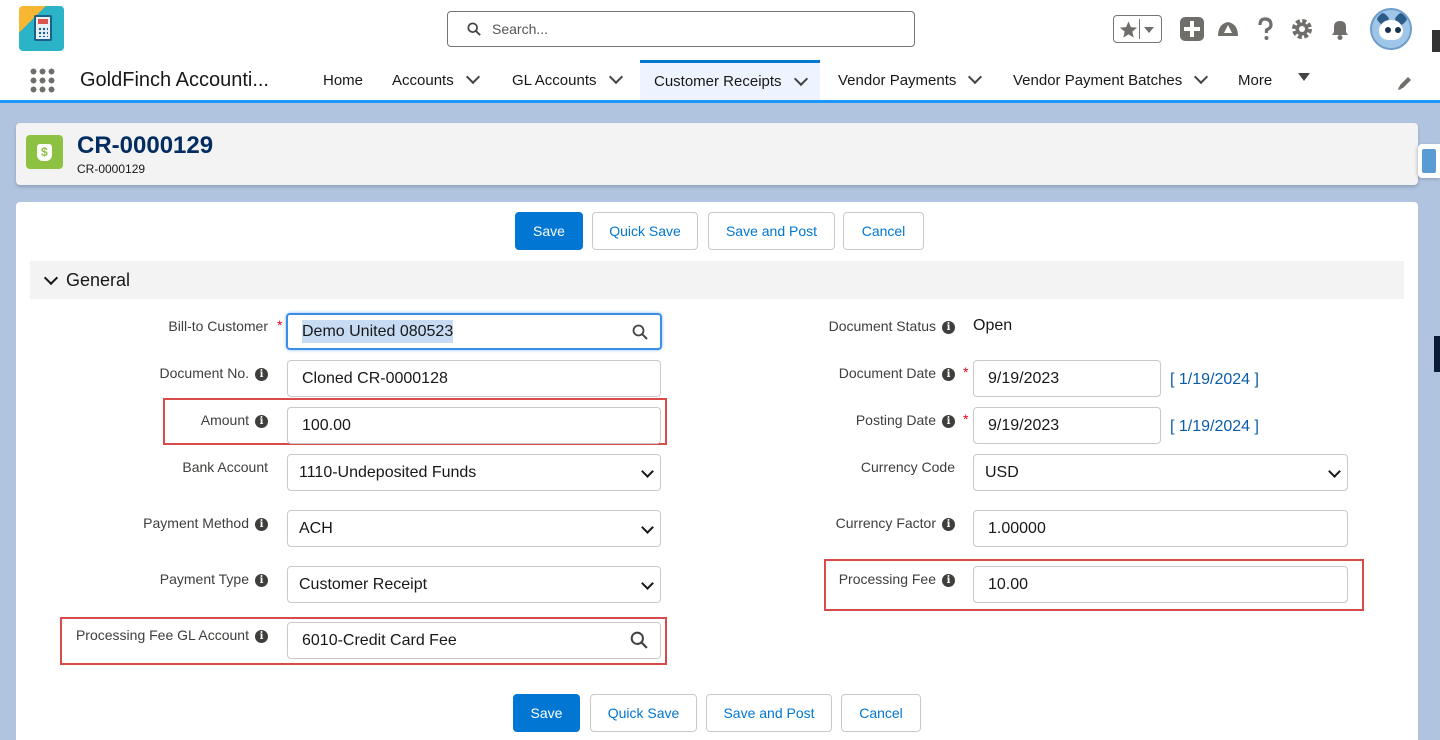 Image resolution: width=1440 pixels, height=740 pixels. I want to click on processing-fee-field: 10.00, so click(1160, 584).